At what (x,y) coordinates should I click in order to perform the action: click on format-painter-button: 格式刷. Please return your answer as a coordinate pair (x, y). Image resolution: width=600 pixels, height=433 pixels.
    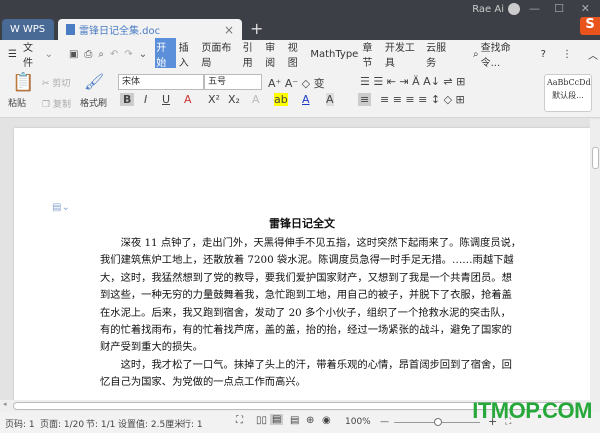
    Looking at the image, I should click on (93, 102).